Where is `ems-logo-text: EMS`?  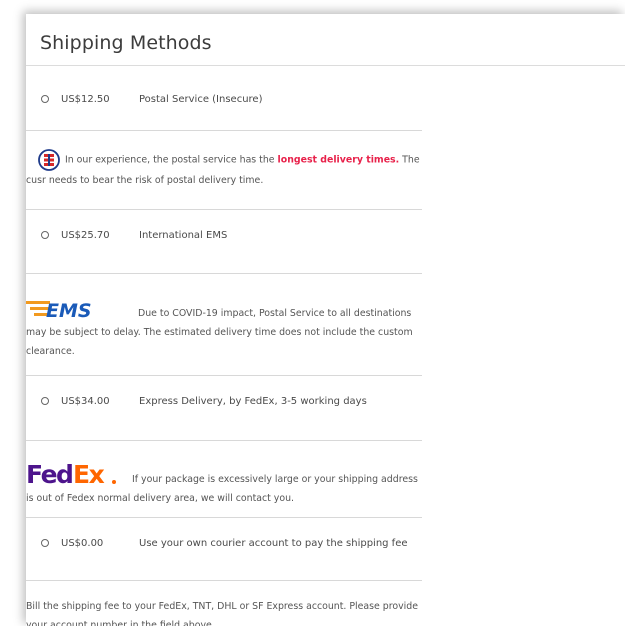 ems-logo-text: EMS is located at coordinates (69, 310).